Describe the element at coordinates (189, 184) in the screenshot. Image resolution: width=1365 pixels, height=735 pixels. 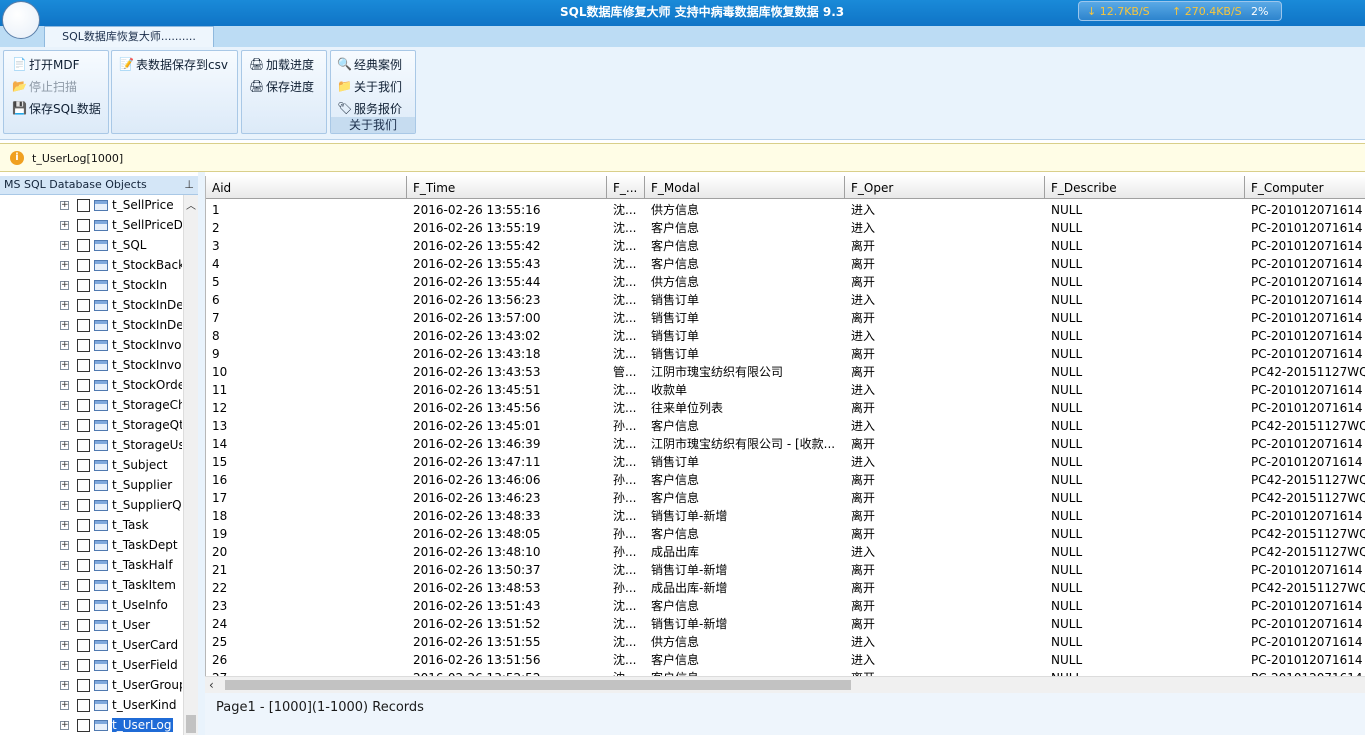
I see `pin-icon: ⊥` at that location.